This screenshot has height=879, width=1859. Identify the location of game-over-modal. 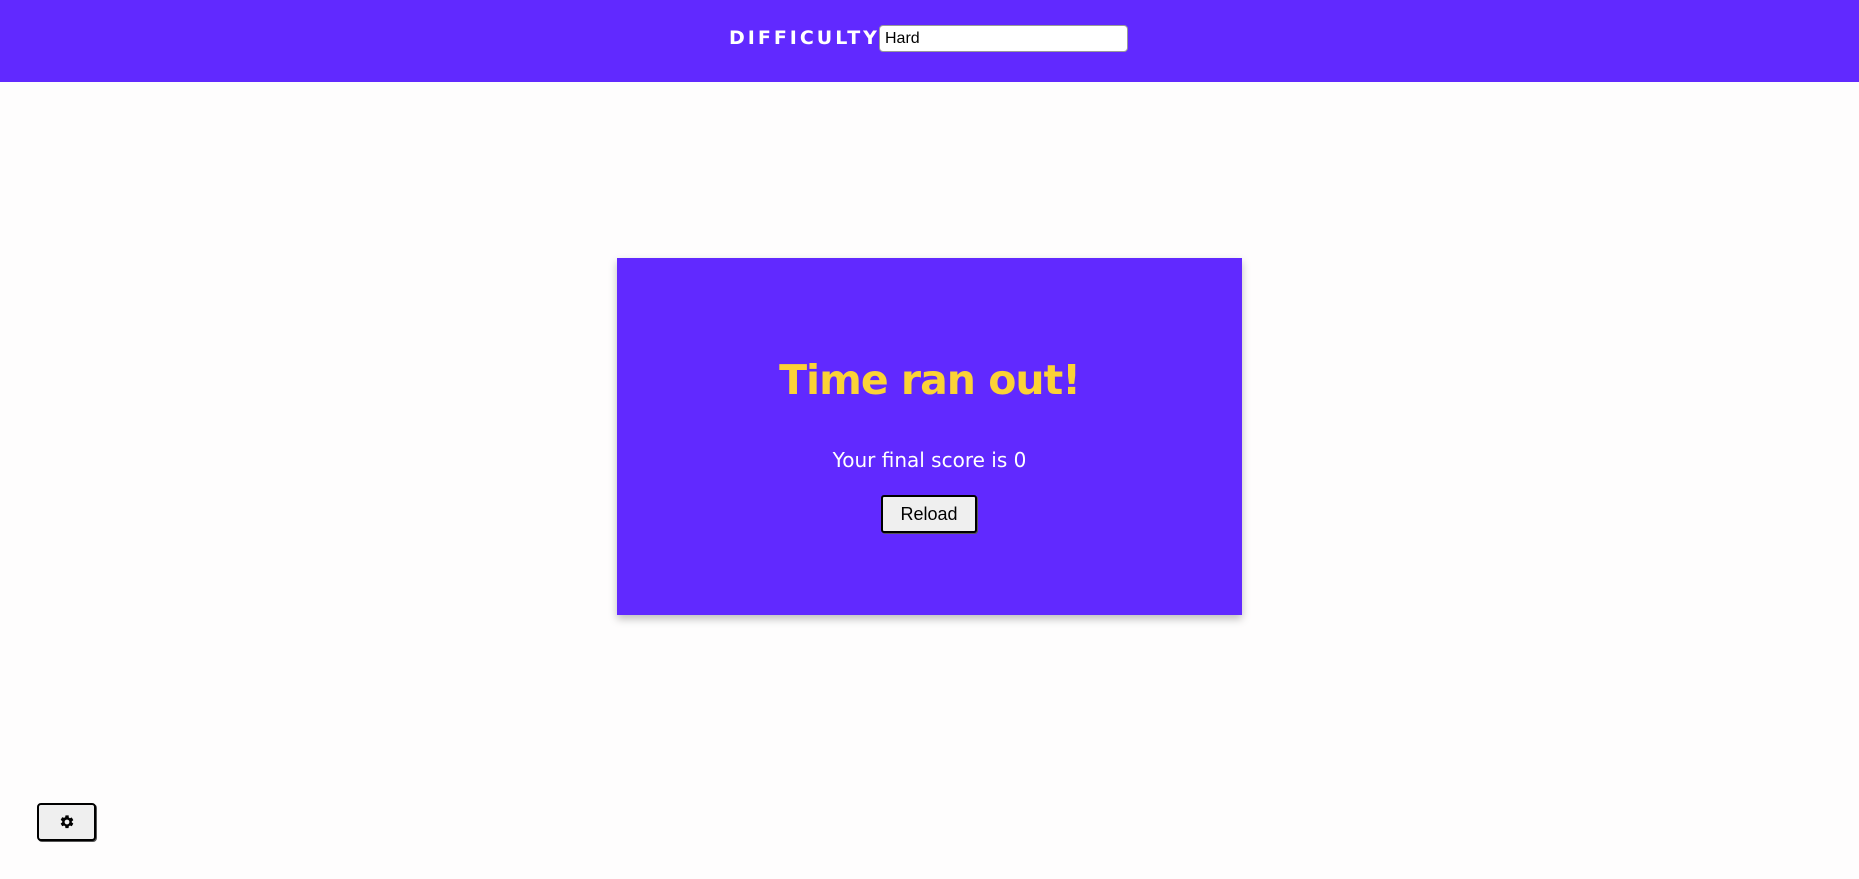
(929, 436).